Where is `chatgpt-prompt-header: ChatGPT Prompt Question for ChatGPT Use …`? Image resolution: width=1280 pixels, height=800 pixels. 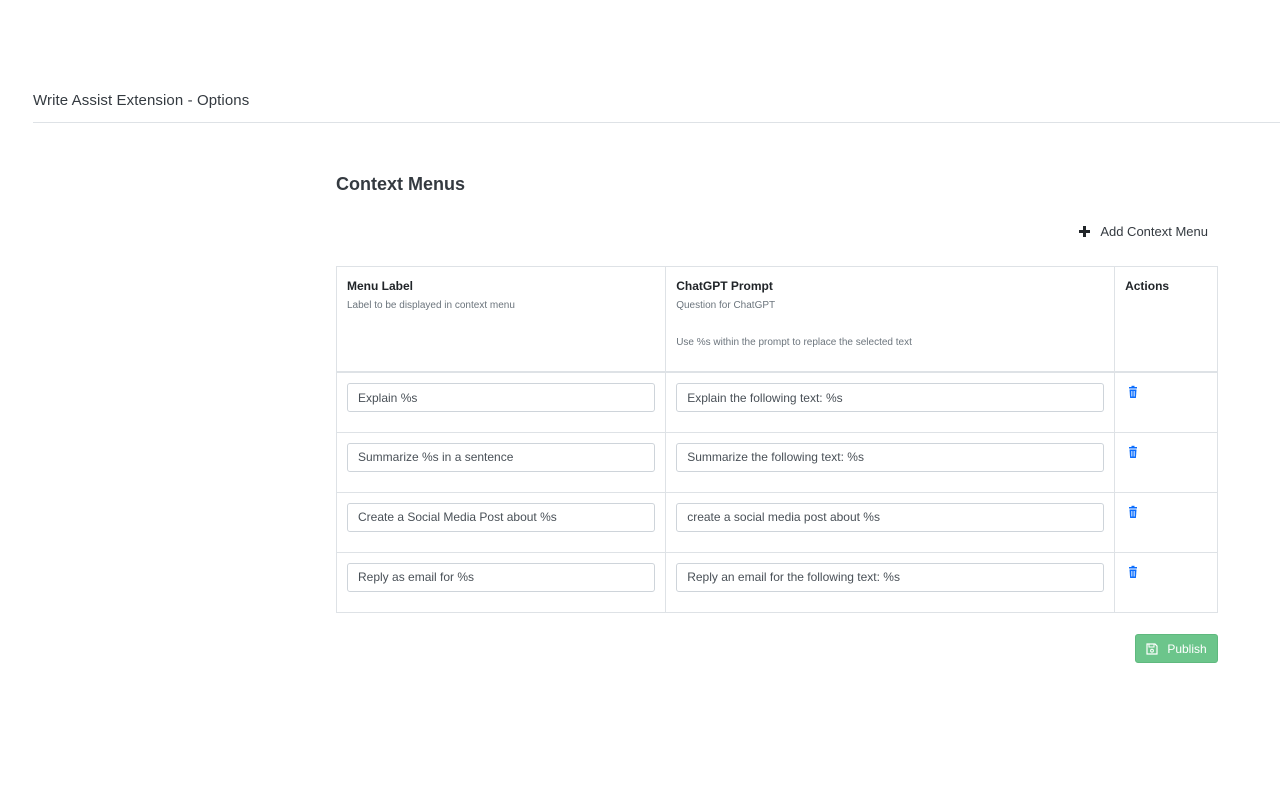 chatgpt-prompt-header: ChatGPT Prompt Question for ChatGPT Use … is located at coordinates (890, 319).